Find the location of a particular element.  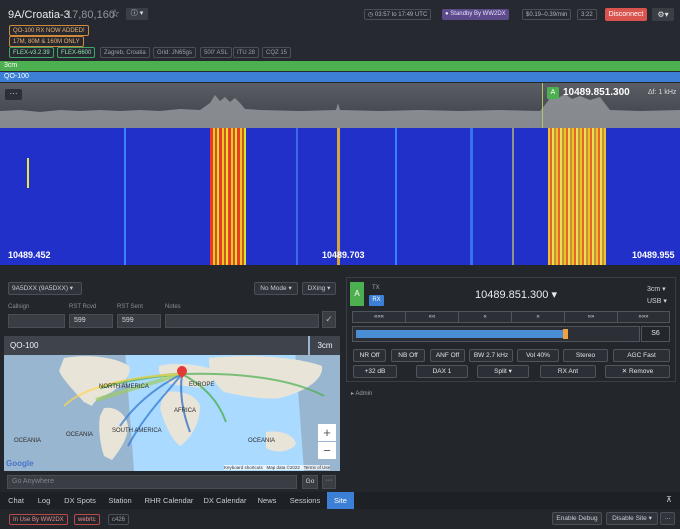

pin-icon: ⊼ is located at coordinates (669, 499).